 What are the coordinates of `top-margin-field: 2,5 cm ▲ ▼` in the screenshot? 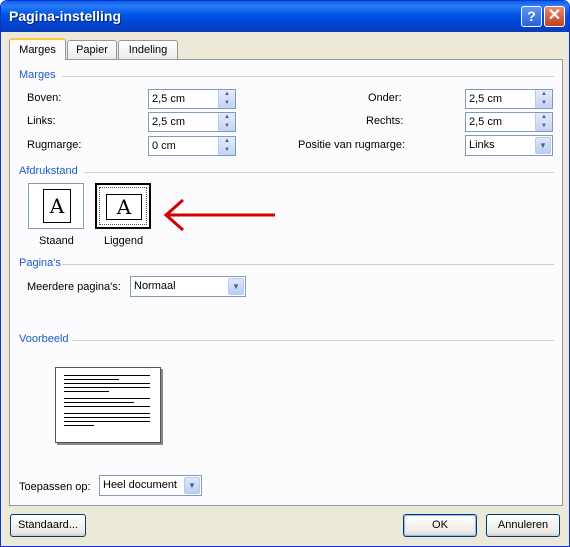 It's located at (192, 99).